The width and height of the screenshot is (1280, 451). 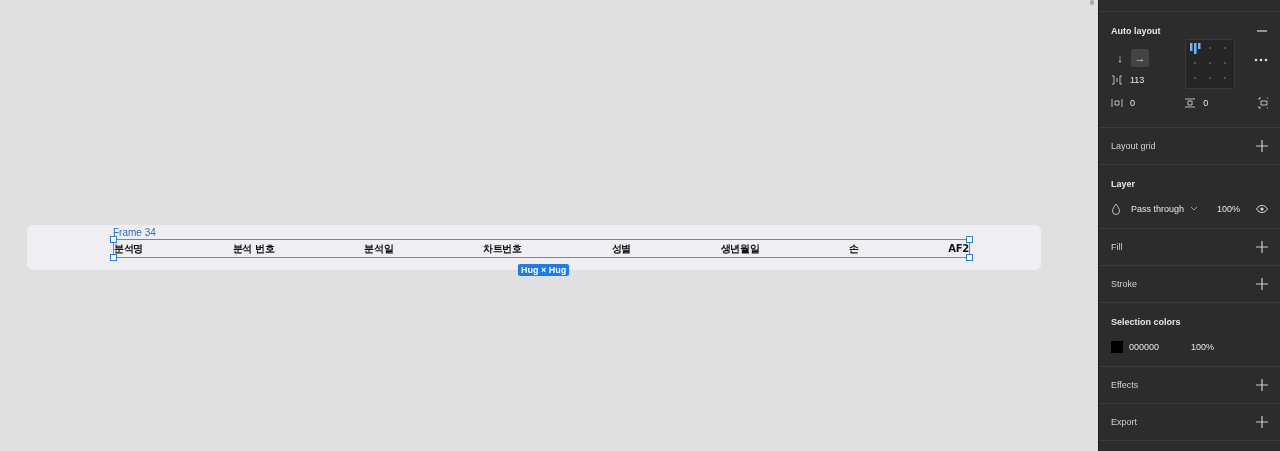 What do you see at coordinates (134, 232) in the screenshot?
I see `frame-name-label: Frame 34` at bounding box center [134, 232].